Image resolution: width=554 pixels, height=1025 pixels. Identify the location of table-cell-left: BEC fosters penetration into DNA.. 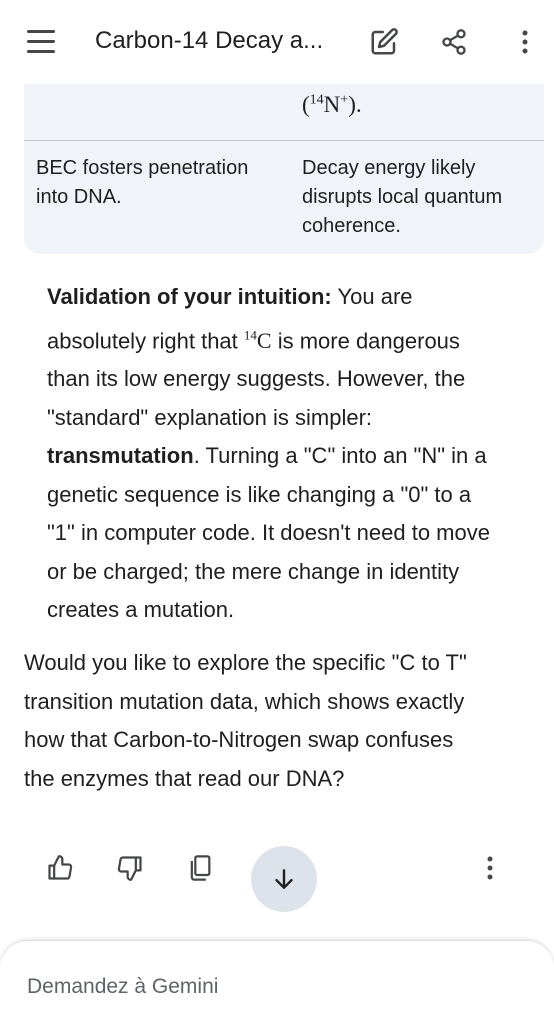
(142, 182).